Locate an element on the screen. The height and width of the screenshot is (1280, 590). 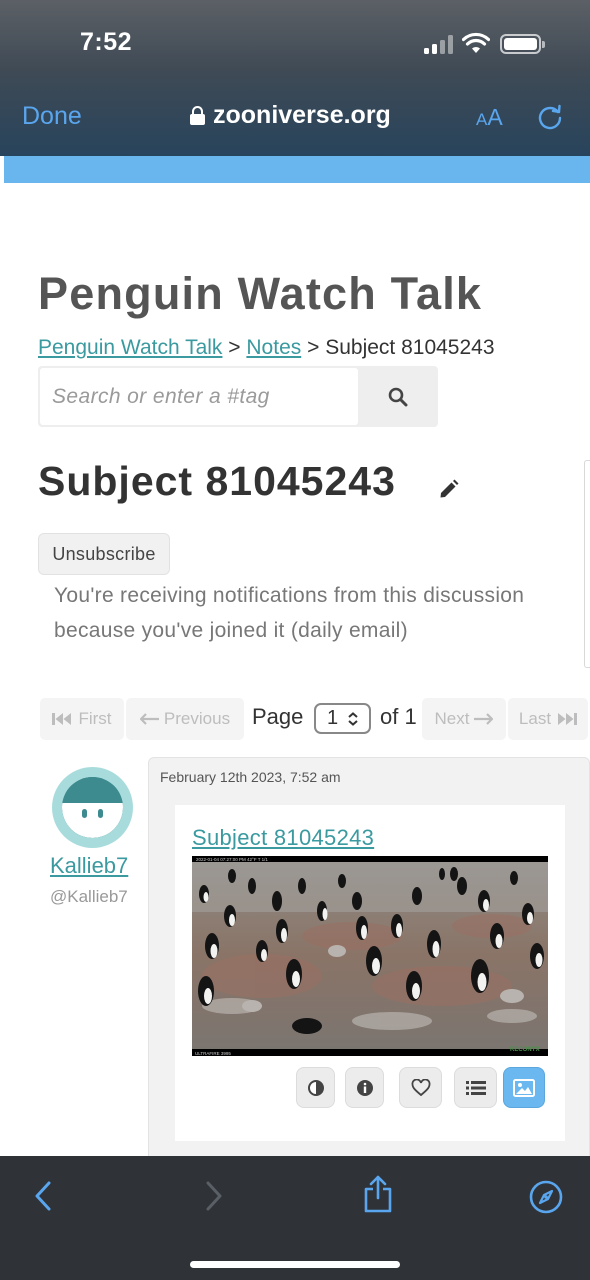
lock-icon is located at coordinates (197, 115).